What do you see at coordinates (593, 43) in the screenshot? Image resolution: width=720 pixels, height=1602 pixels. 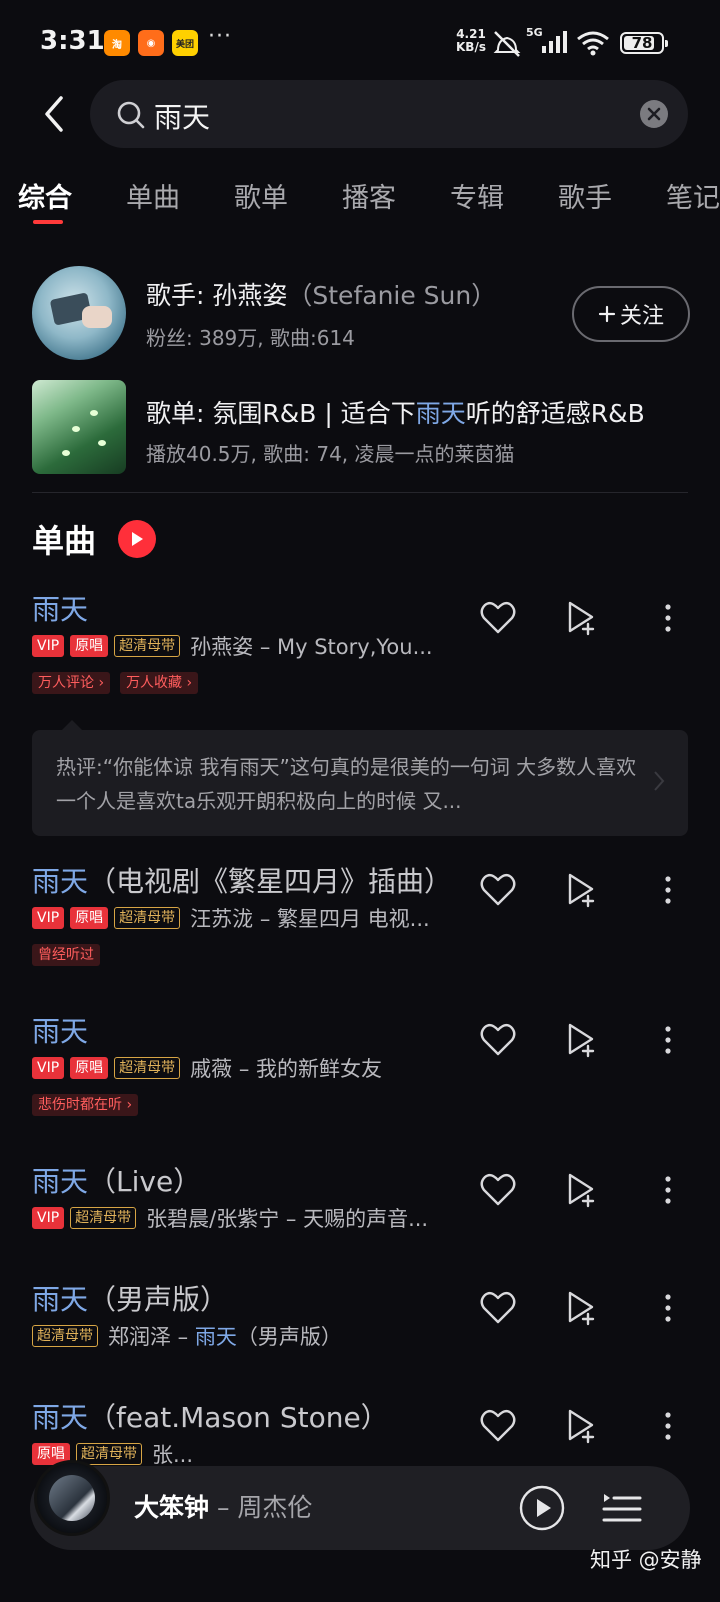 I see `wifi-icon` at bounding box center [593, 43].